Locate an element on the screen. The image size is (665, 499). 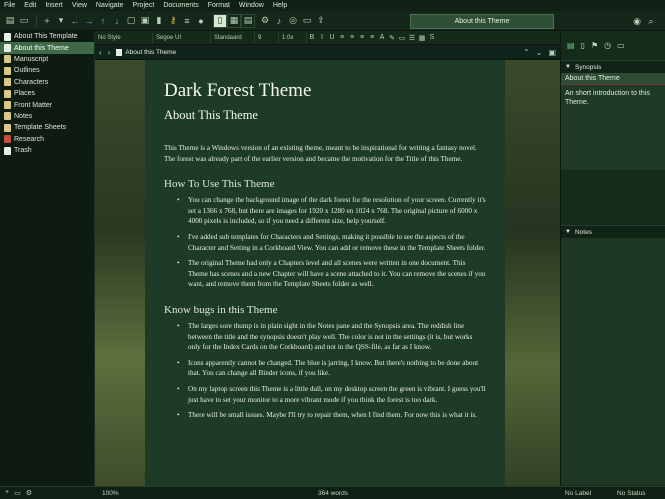
binder-item-research: Research is located at coordinates (47, 139).